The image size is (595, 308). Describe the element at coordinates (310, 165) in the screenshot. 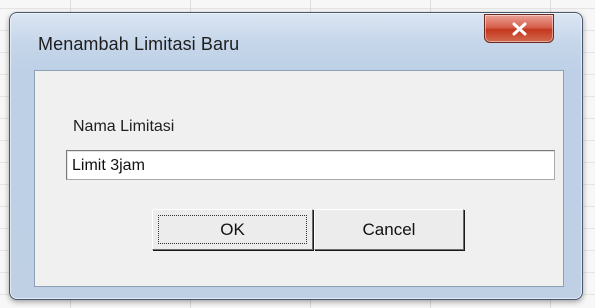

I see `limitation-name-input` at that location.